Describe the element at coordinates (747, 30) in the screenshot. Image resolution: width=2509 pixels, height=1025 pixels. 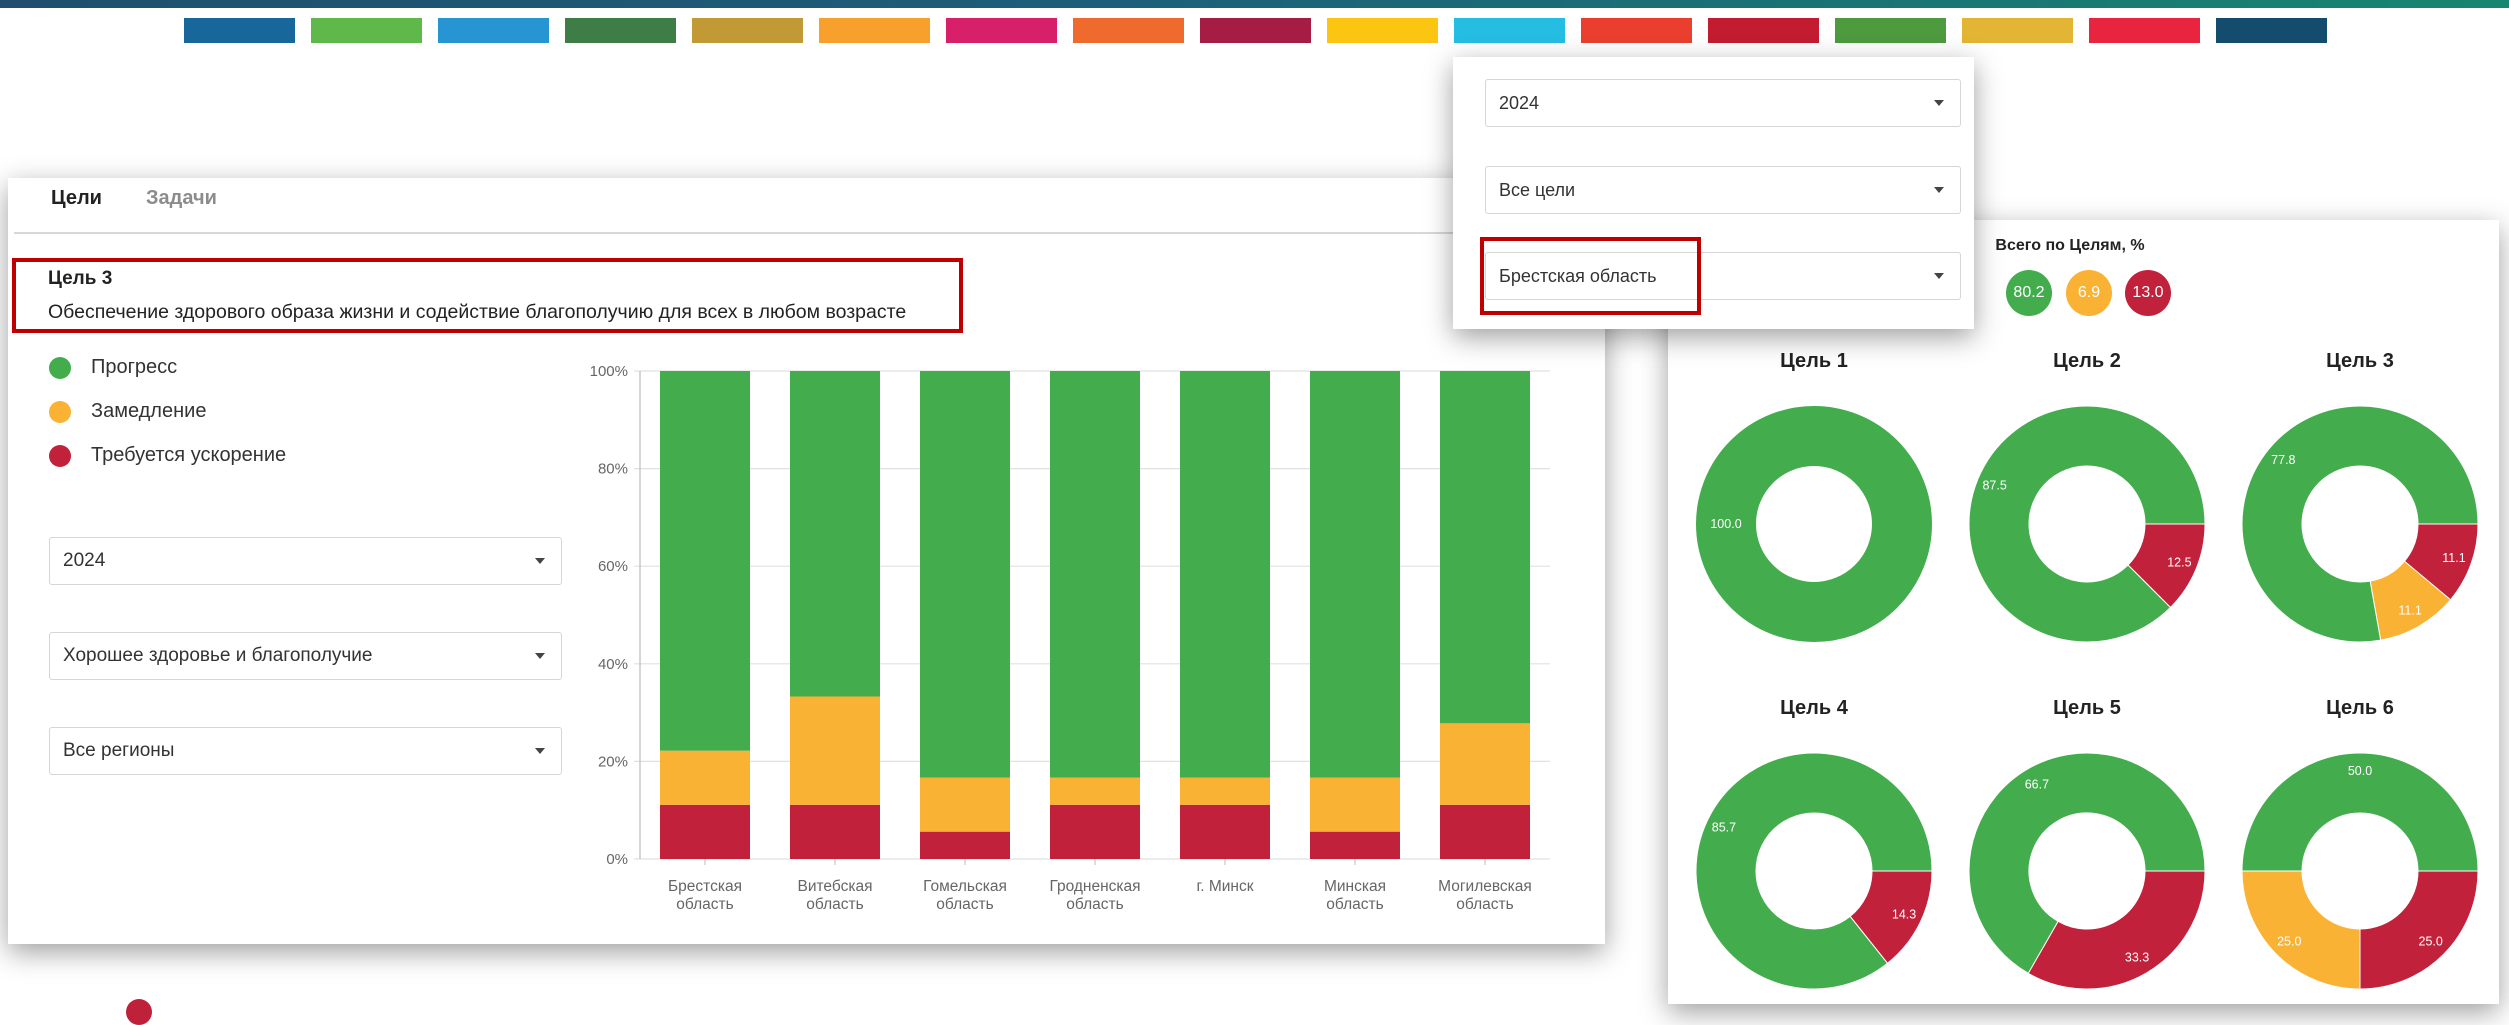
I see `sdg-goal-5-swatch` at that location.